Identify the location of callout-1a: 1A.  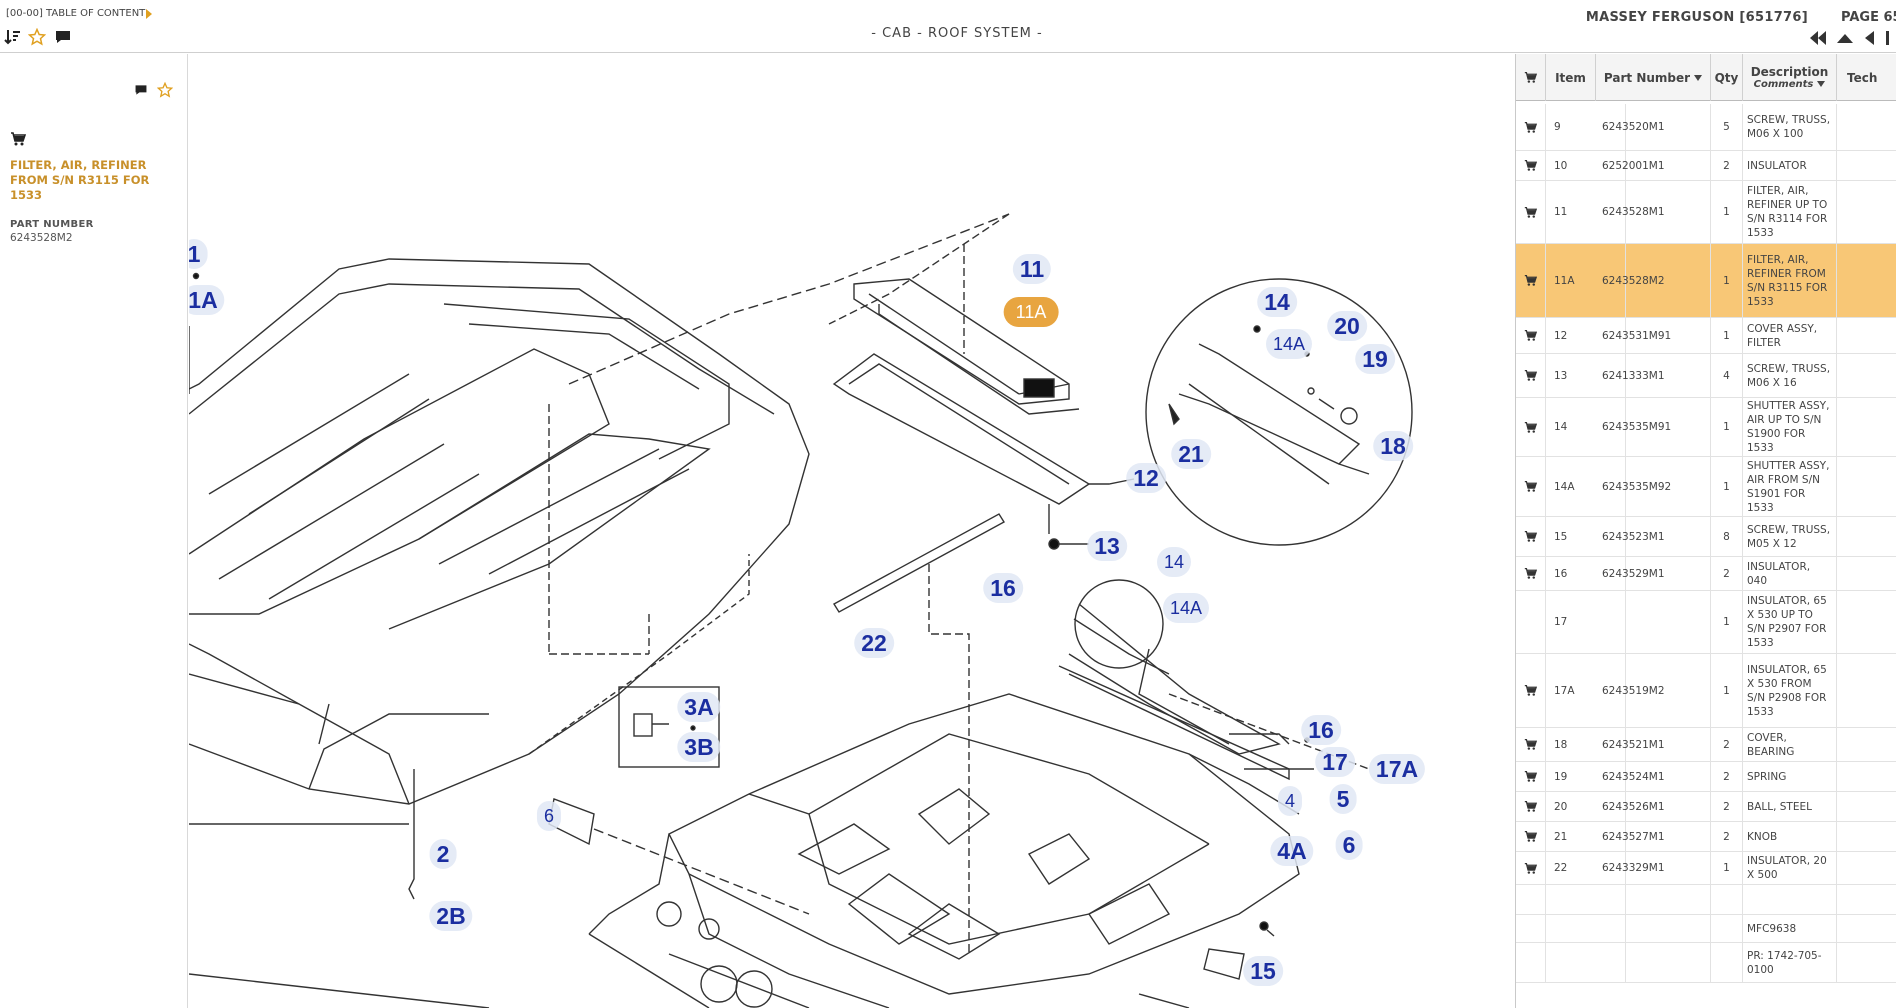
(207, 300).